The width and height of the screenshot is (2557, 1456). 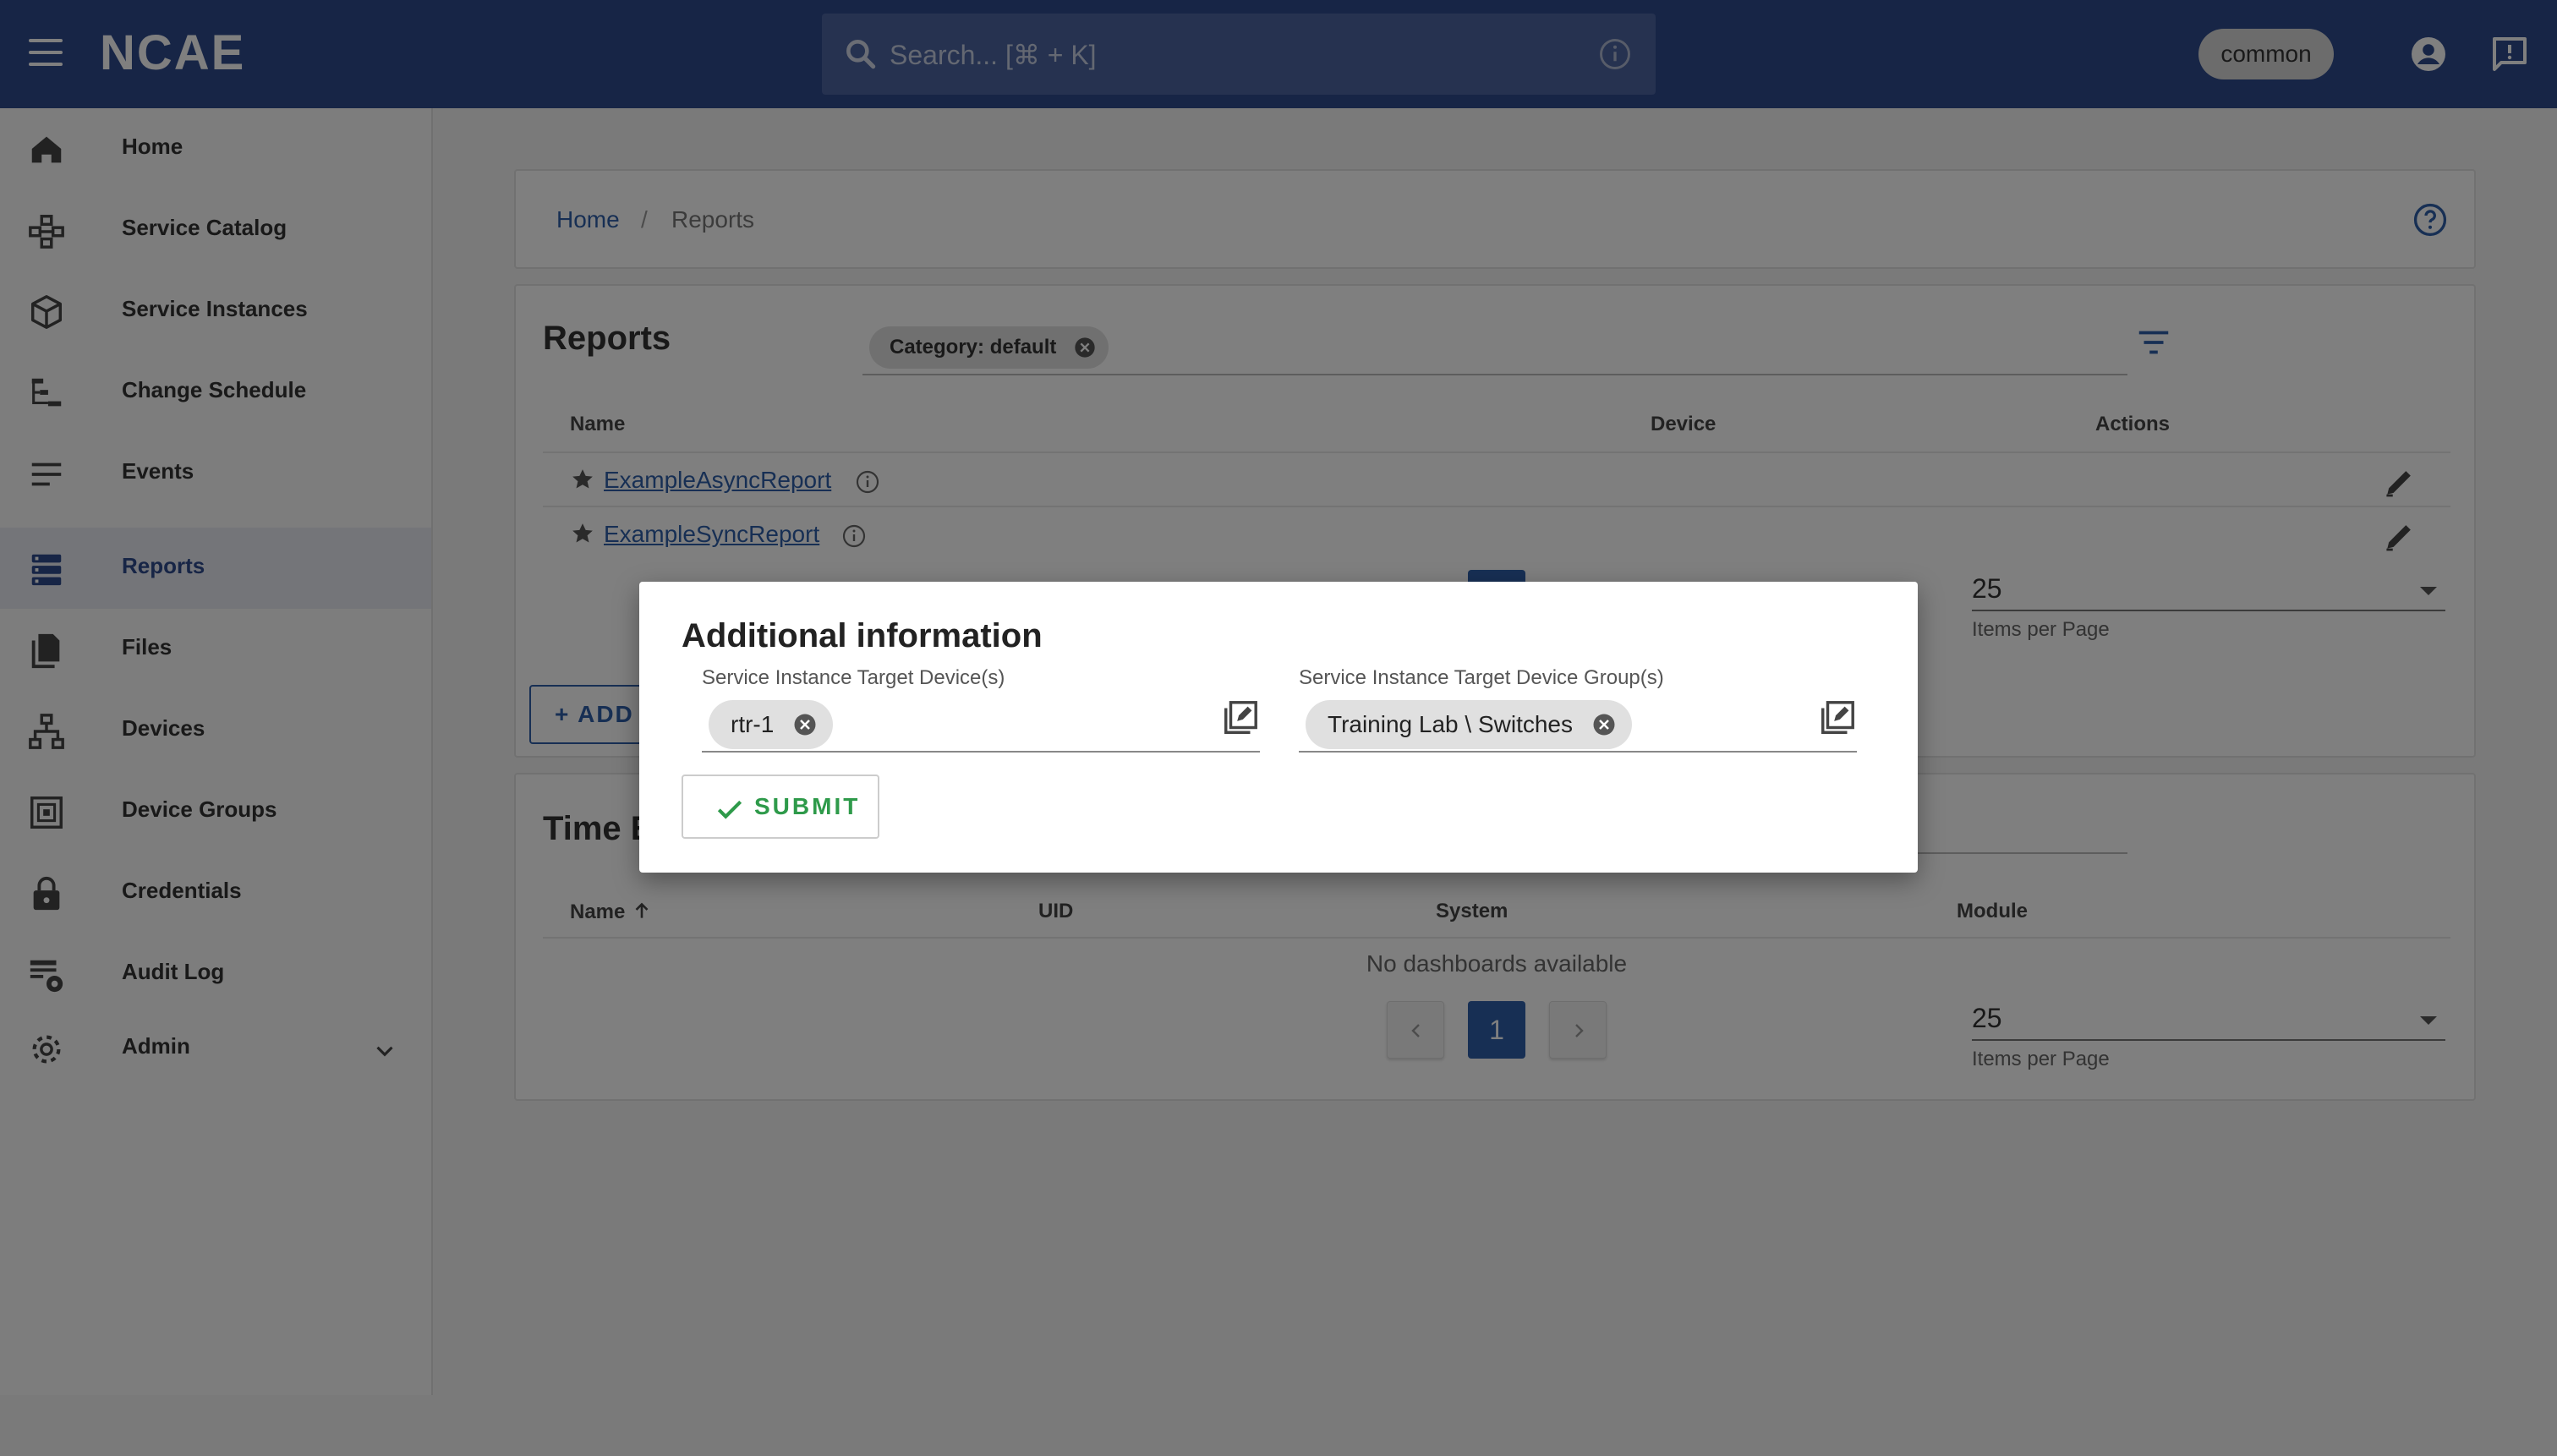 I want to click on target-devices-field: Service Instance Target Device(s) rtr-1, so click(x=981, y=709).